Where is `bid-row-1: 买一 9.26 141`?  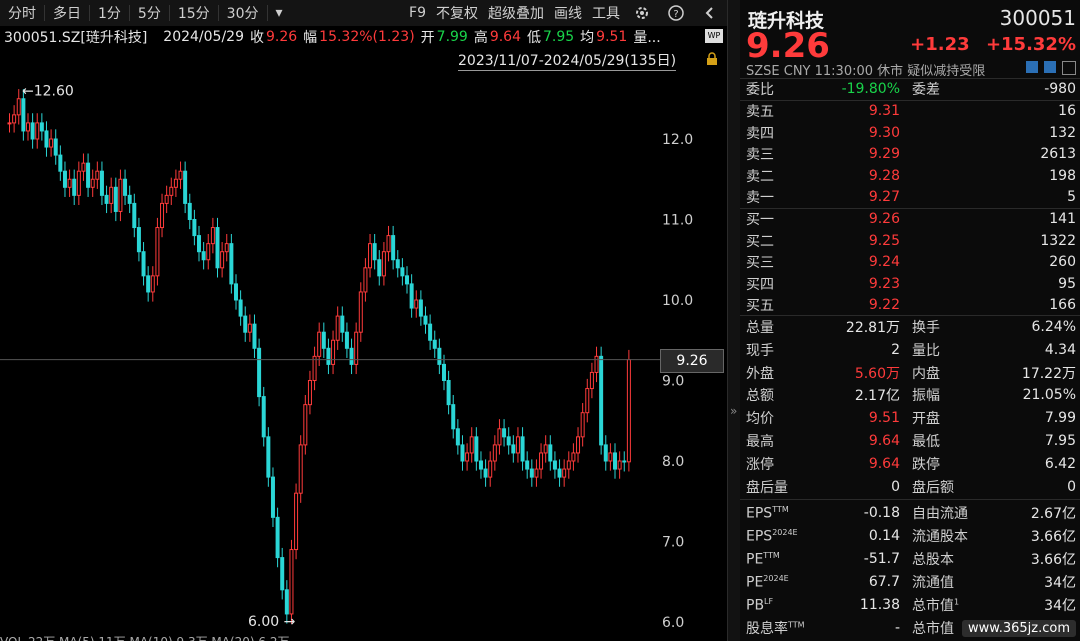 bid-row-1: 买一 9.26 141 is located at coordinates (910, 219).